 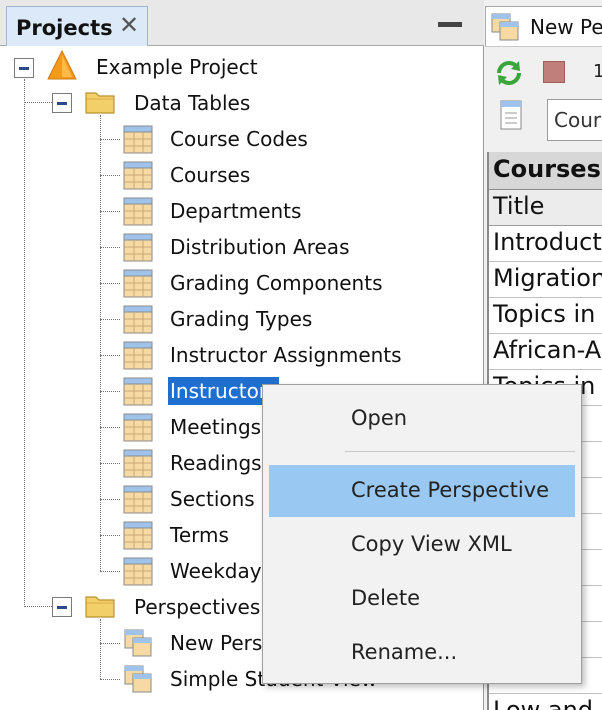 I want to click on projects-tab-label: Projects, so click(x=64, y=28).